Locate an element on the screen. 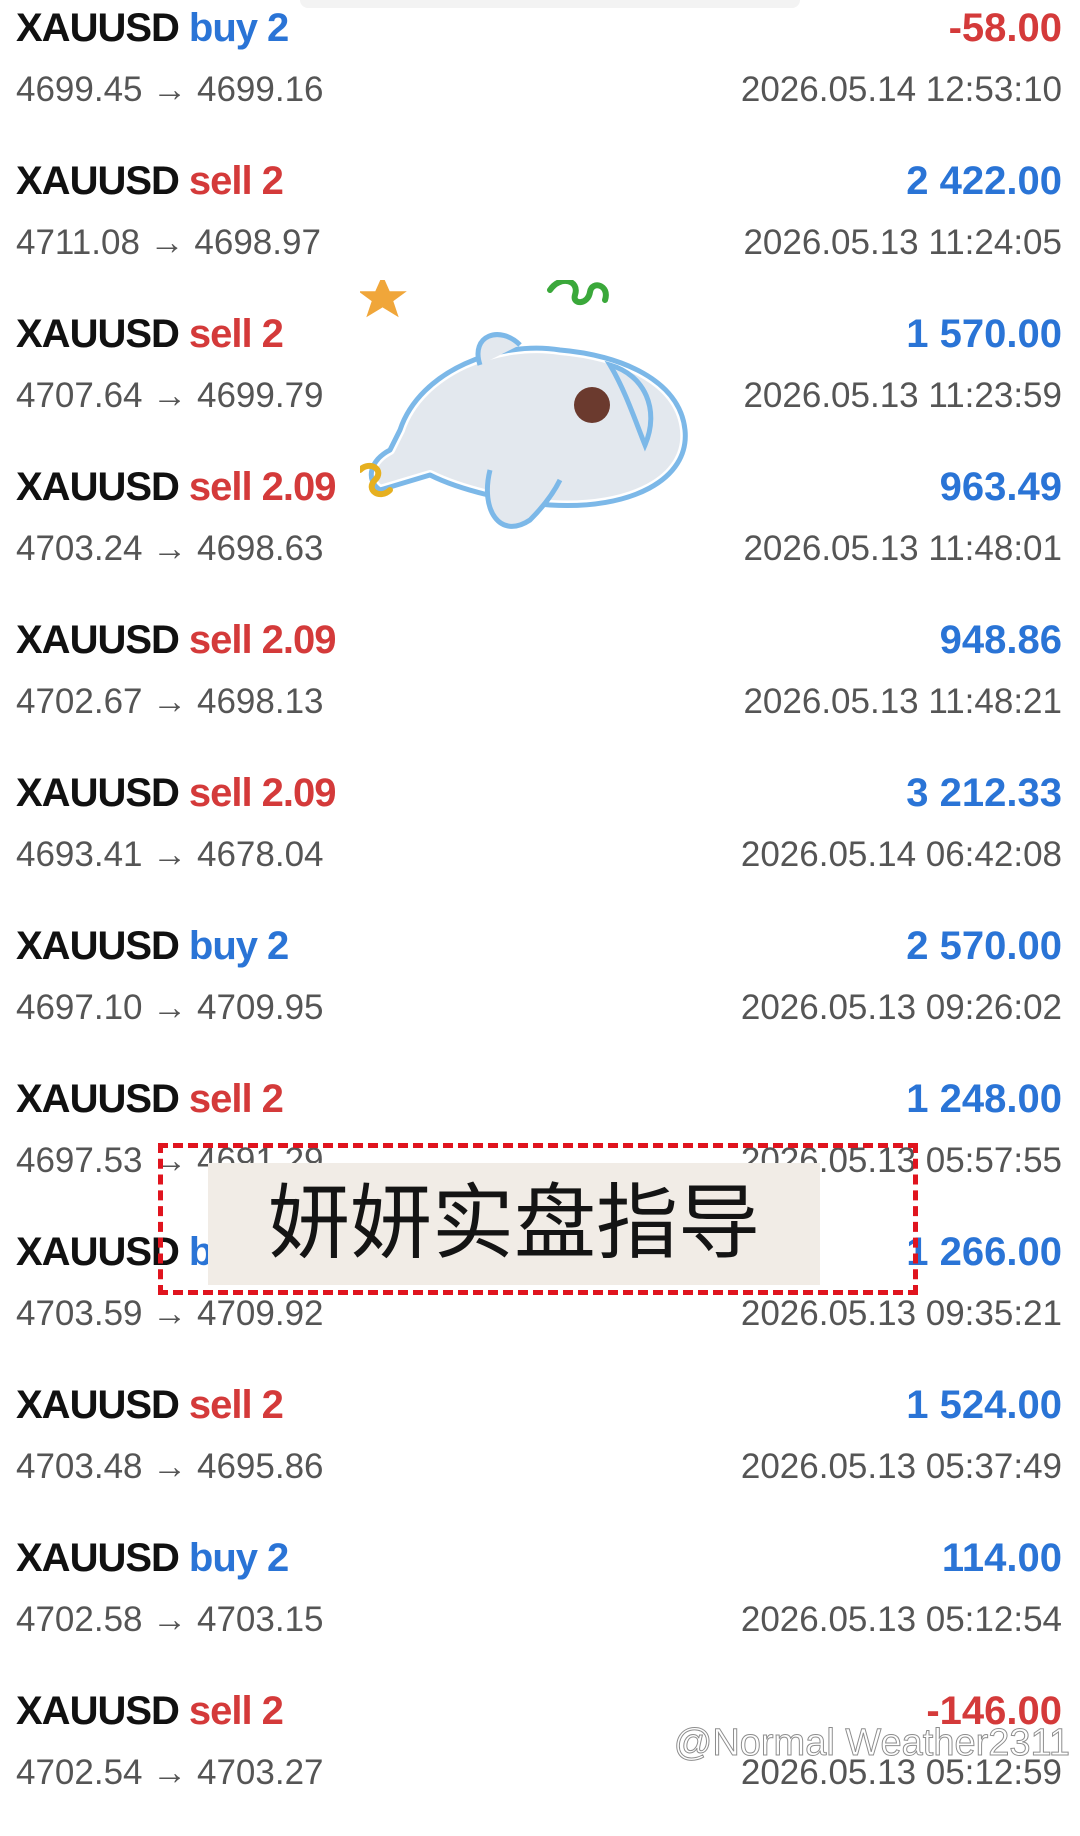 Image resolution: width=1080 pixels, height=1836 pixels. open-price: 4707.64 is located at coordinates (79, 395).